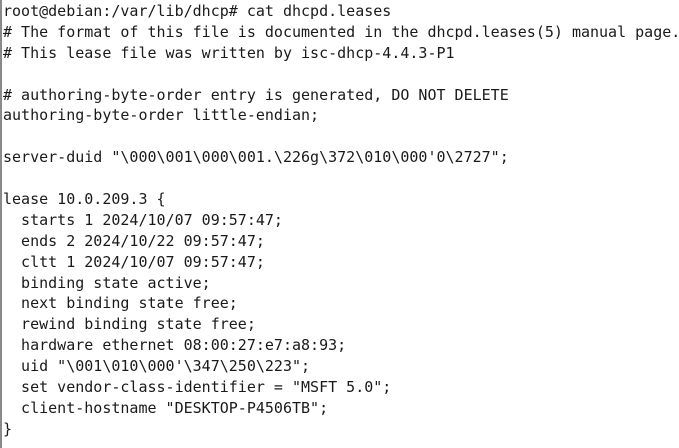 This screenshot has width=679, height=448. What do you see at coordinates (161, 115) in the screenshot?
I see `terminal-line: authoring-byte-order little-endian;` at bounding box center [161, 115].